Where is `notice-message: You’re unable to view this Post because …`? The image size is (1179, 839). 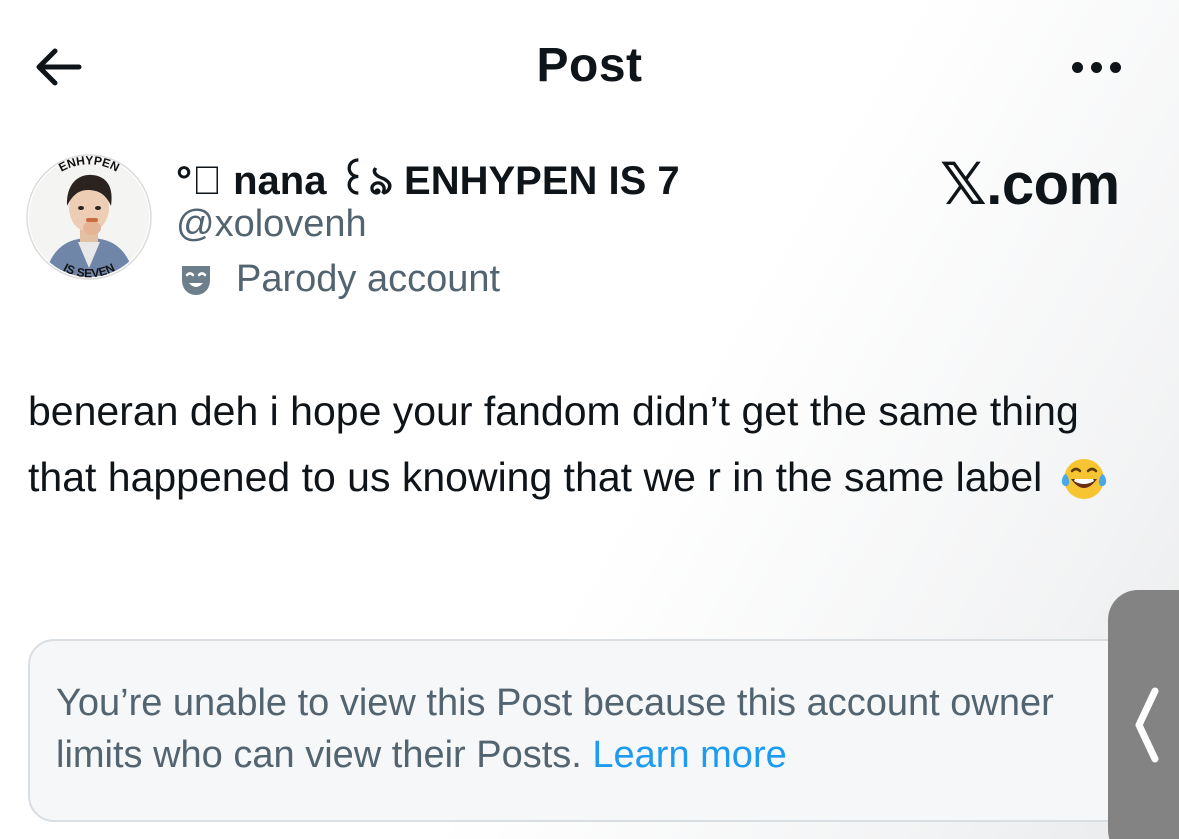 notice-message: You’re unable to view this Post because … is located at coordinates (555, 729).